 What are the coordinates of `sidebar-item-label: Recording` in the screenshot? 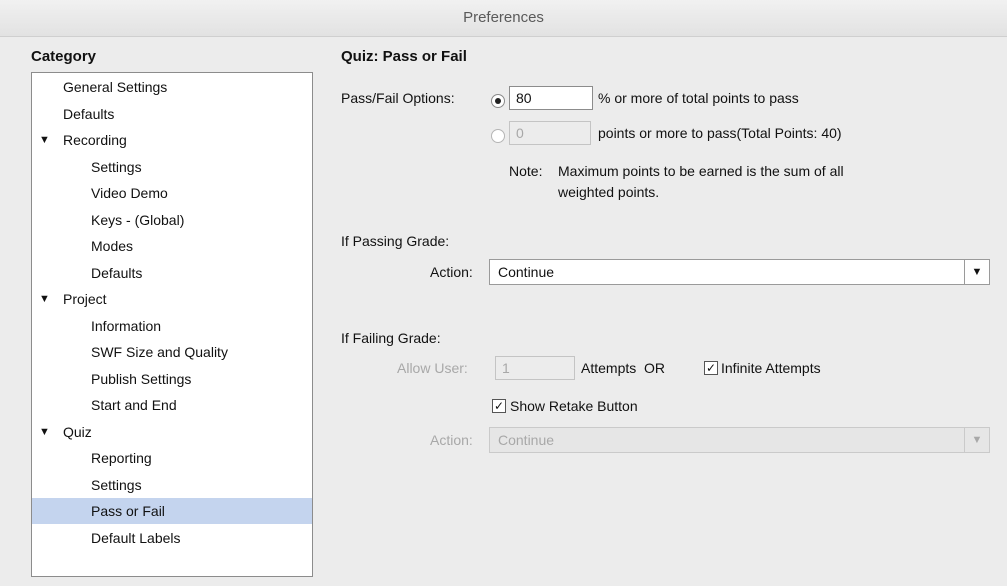 It's located at (95, 140).